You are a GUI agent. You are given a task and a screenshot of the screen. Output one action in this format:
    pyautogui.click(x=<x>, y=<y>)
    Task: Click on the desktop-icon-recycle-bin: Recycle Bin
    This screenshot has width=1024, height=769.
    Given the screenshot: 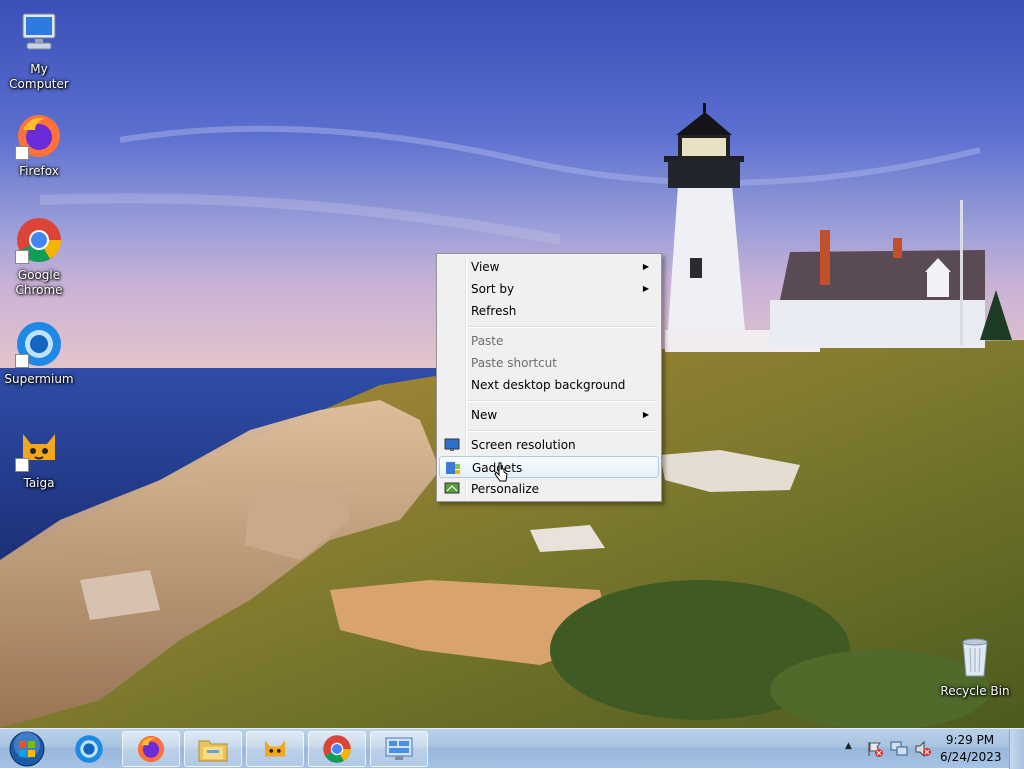 What is the action you would take?
    pyautogui.click(x=975, y=665)
    